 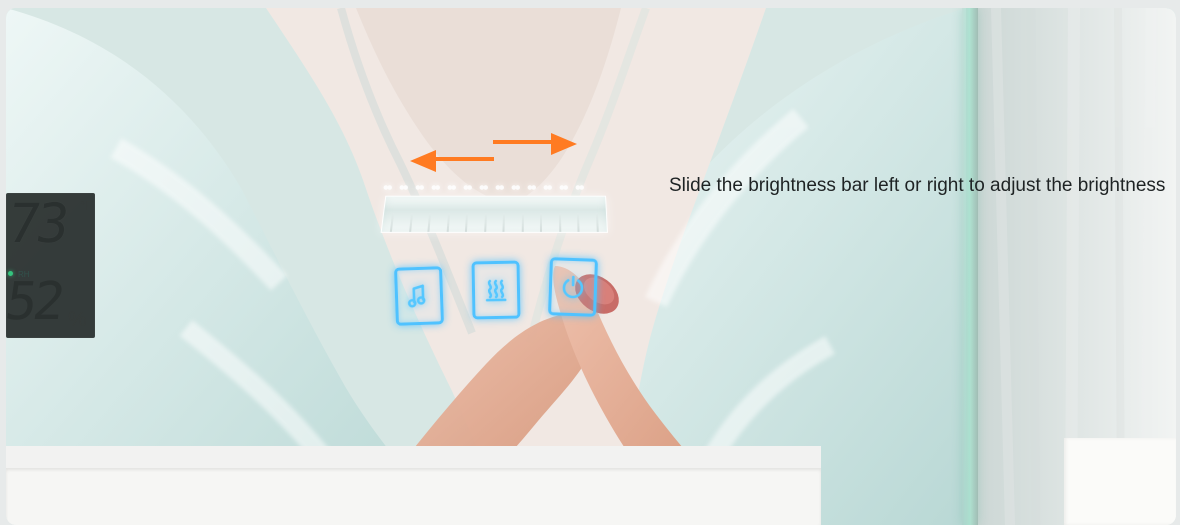 I want to click on temperature-humidity-display: 73 °F RH 52 %, so click(x=50, y=265).